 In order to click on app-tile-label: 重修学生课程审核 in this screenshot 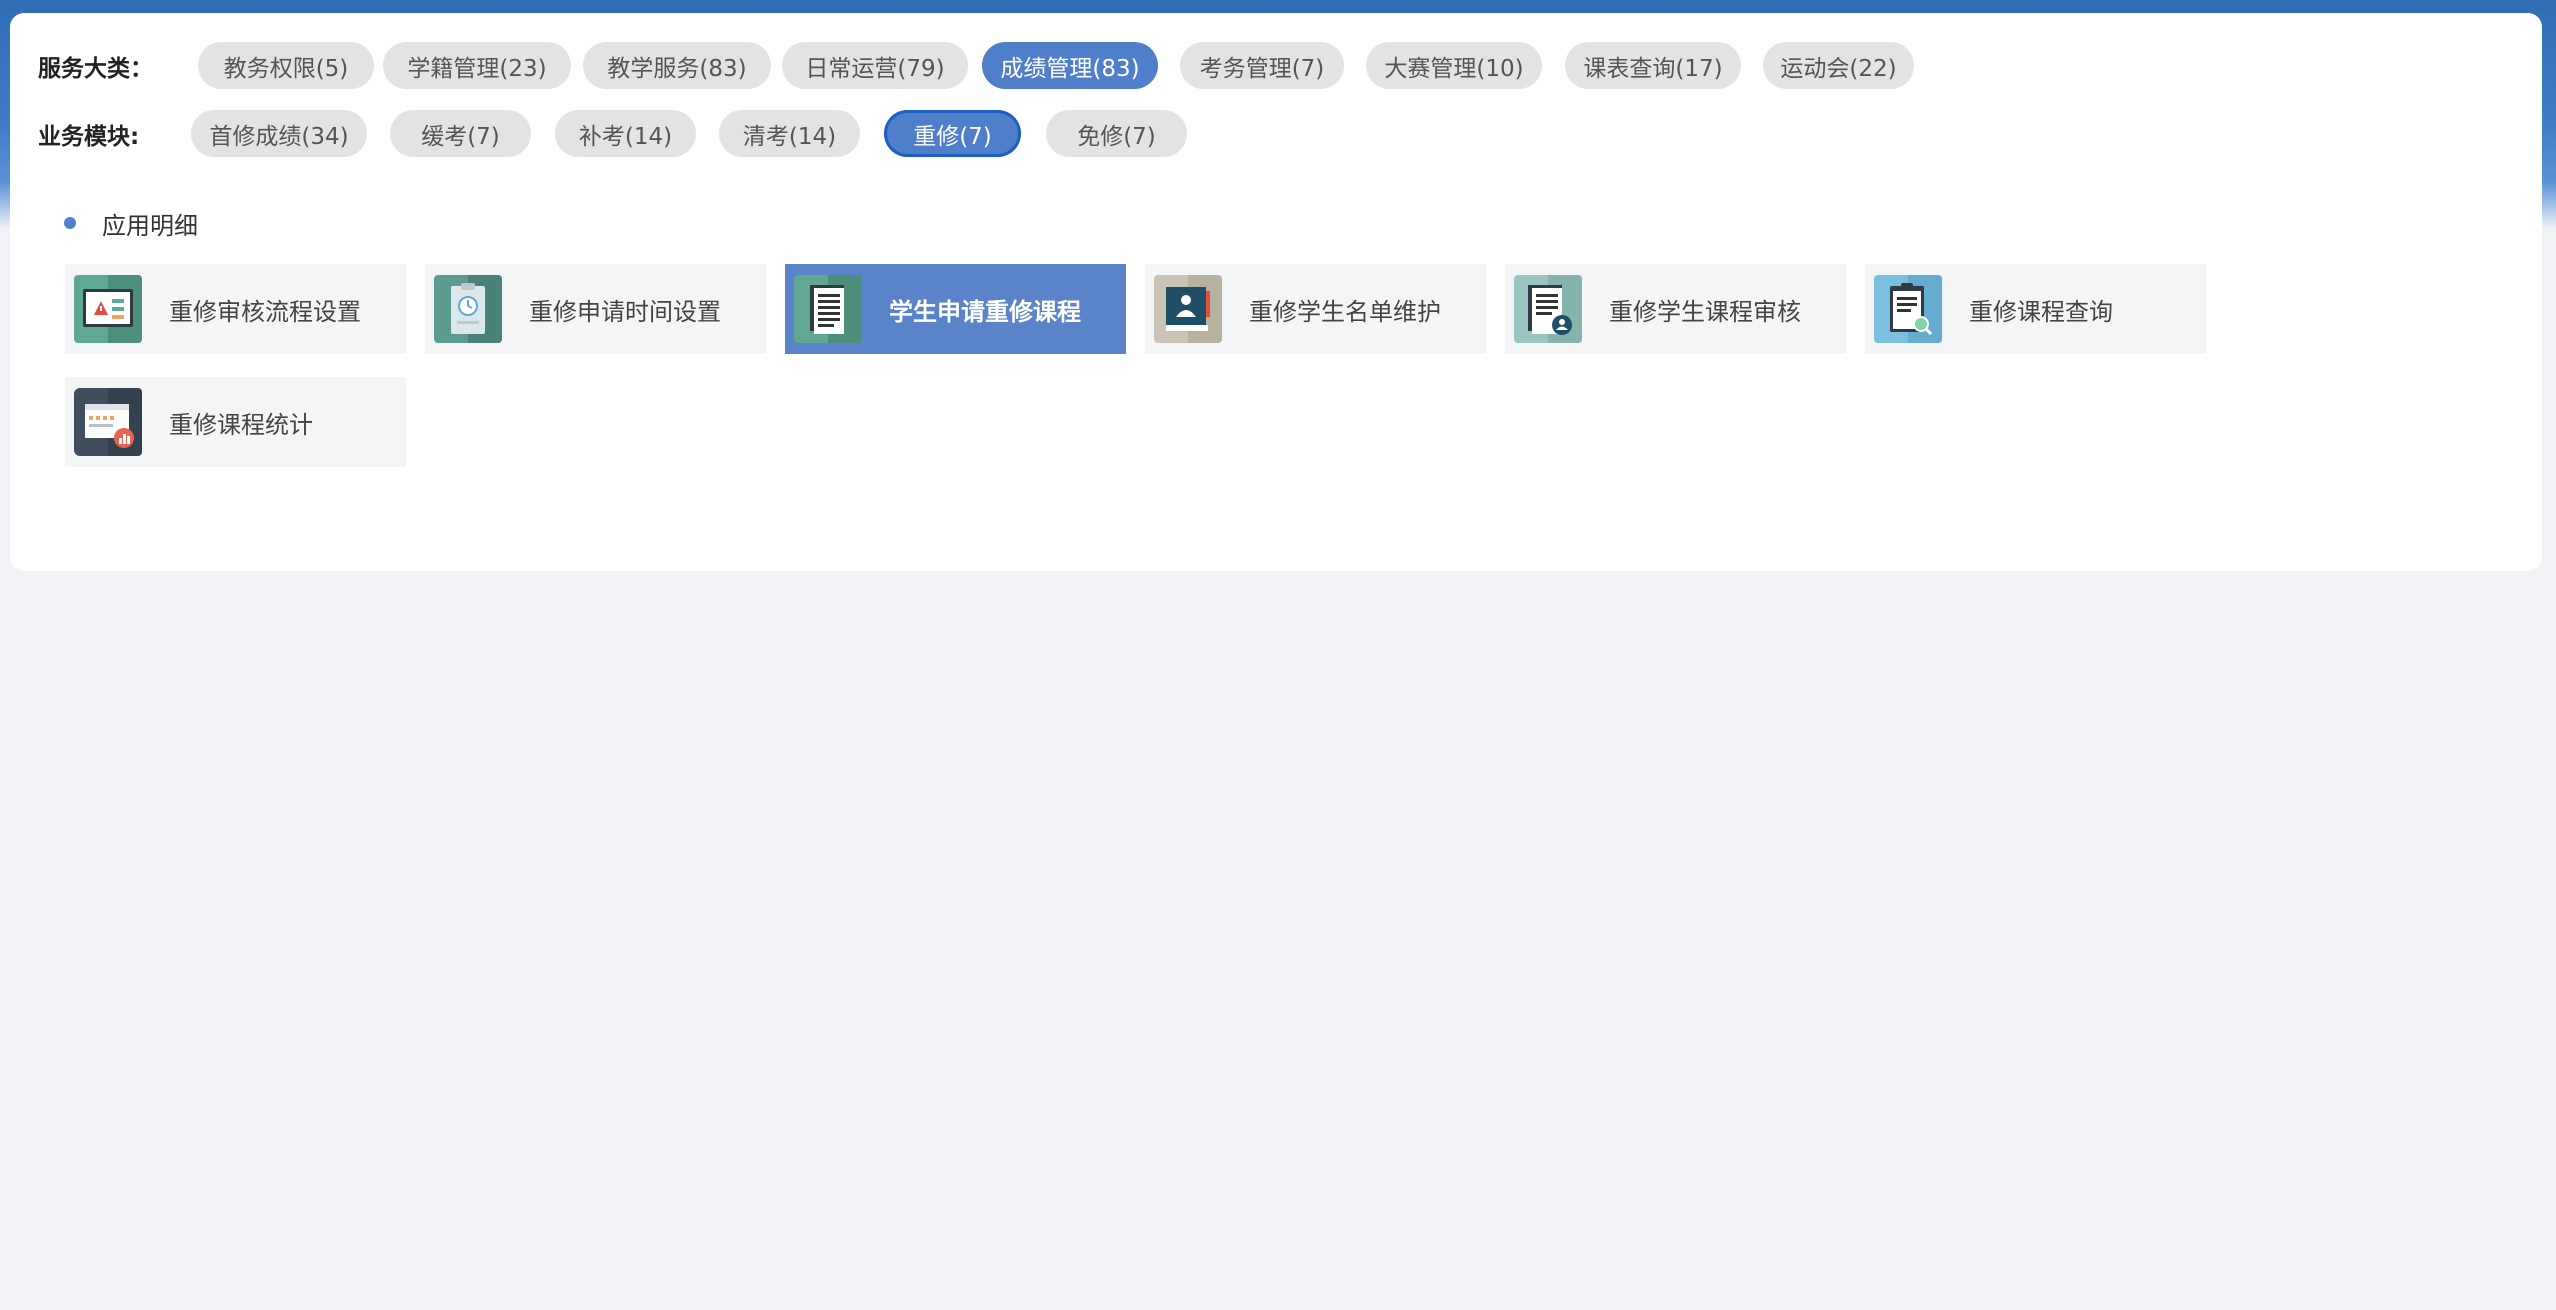, I will do `click(1705, 311)`.